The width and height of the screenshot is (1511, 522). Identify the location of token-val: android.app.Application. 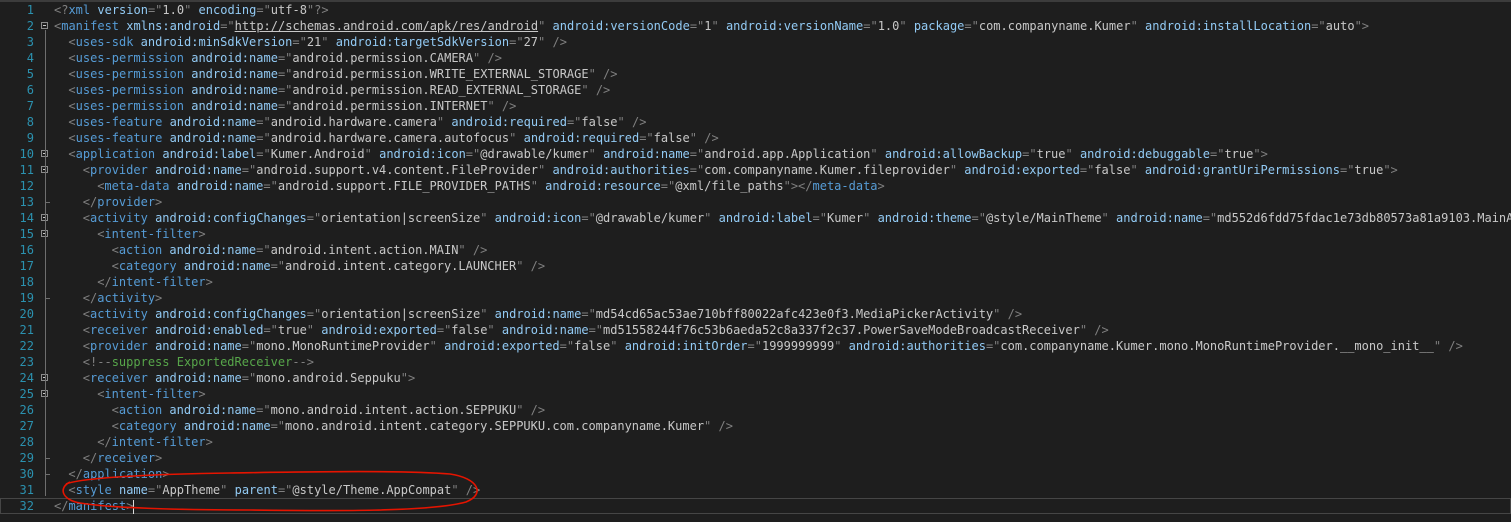
(787, 154).